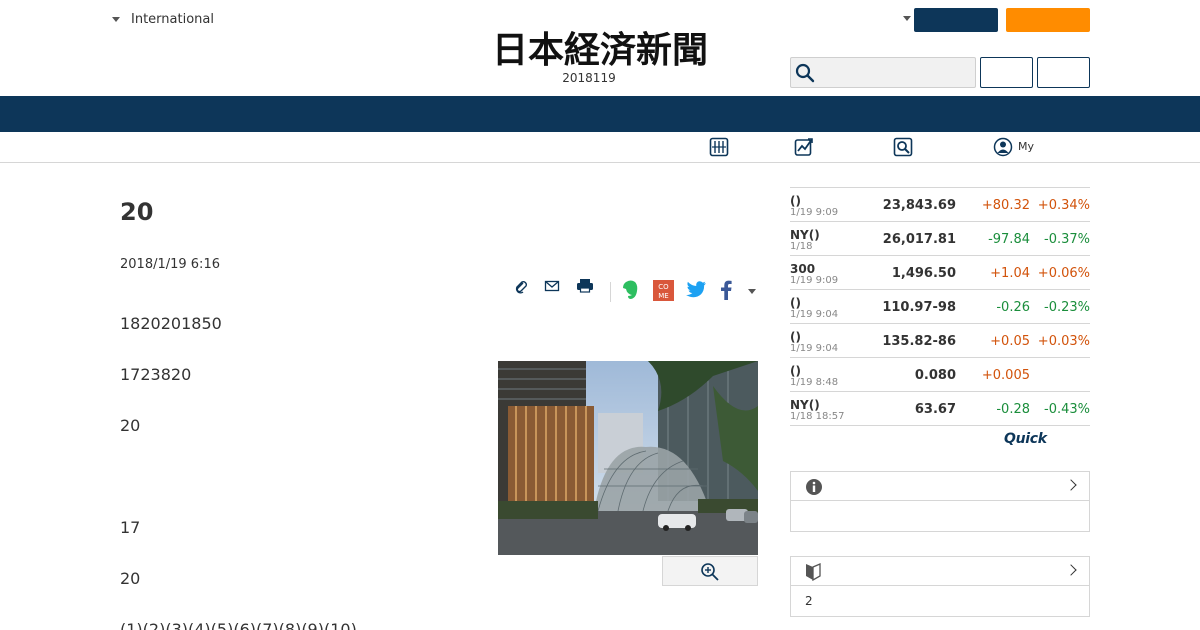  I want to click on market-time: 1/18, so click(801, 246).